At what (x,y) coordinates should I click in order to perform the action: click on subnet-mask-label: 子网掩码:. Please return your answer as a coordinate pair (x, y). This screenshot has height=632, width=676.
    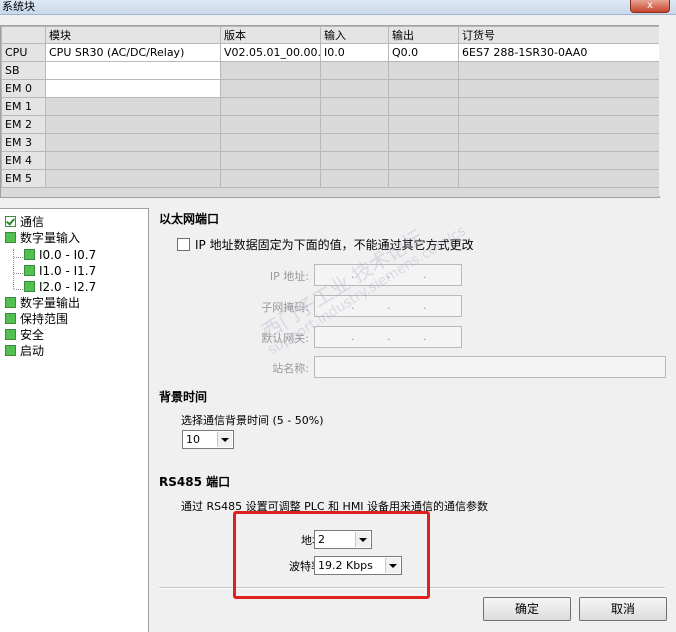
    Looking at the image, I should click on (285, 307).